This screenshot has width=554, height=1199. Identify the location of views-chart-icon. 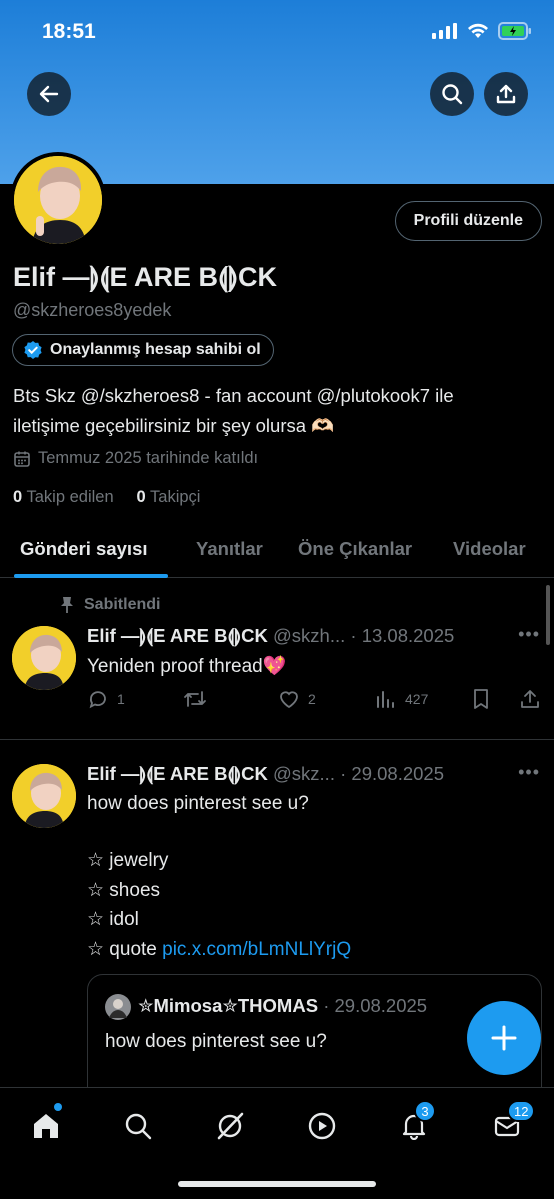
(385, 699).